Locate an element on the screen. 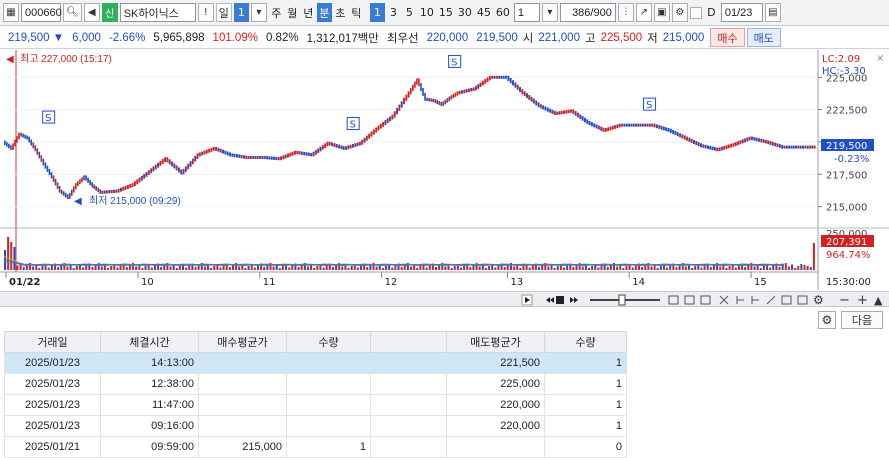 This screenshot has height=458, width=889. buy-button: 매수 is located at coordinates (727, 37).